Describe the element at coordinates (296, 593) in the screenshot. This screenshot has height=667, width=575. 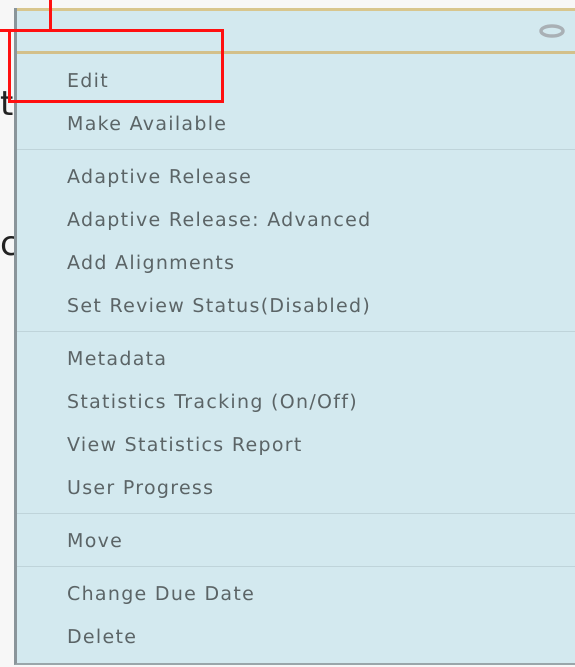
I see `menu-item: Change Due Date` at that location.